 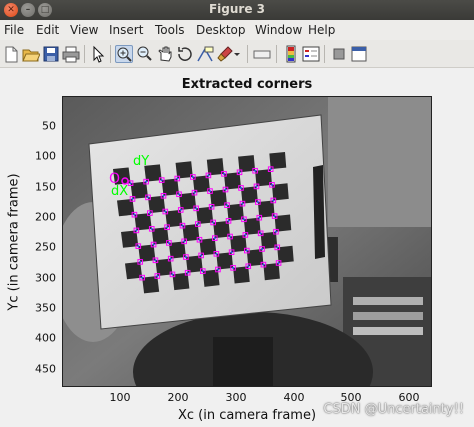 What do you see at coordinates (170, 30) in the screenshot?
I see `menu-tools: Tools` at bounding box center [170, 30].